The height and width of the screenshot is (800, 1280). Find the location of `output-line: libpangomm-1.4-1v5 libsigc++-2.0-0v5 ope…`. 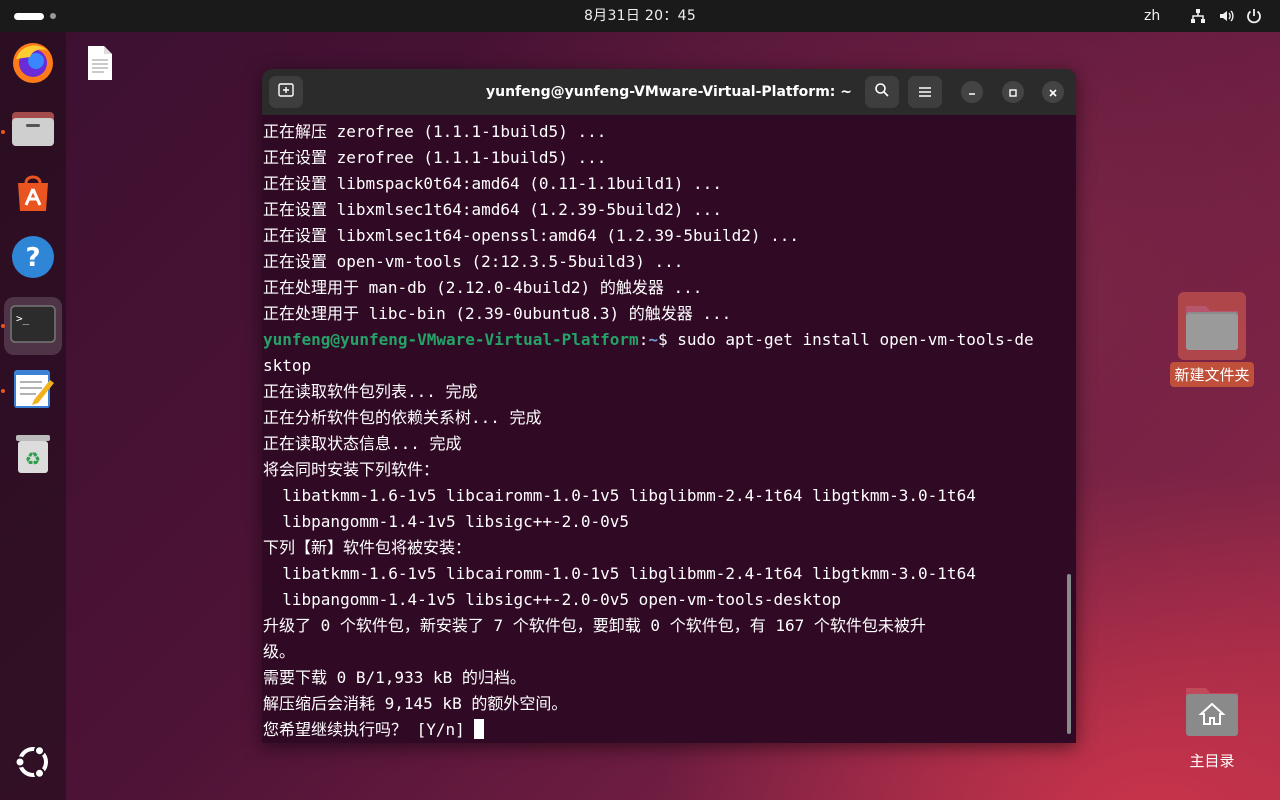

output-line: libpangomm-1.4-1v5 libsigc++-2.0-0v5 ope… is located at coordinates (552, 599).